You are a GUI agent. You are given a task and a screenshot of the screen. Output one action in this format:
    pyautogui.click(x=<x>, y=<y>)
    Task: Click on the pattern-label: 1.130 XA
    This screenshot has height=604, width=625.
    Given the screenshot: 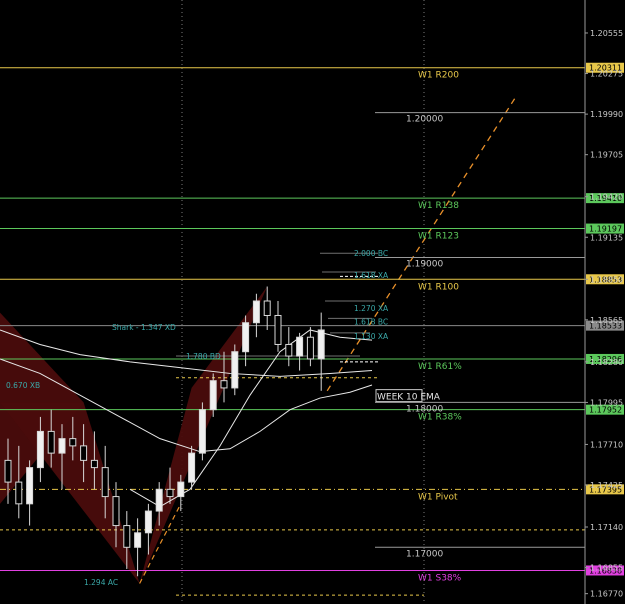 What is the action you would take?
    pyautogui.click(x=371, y=336)
    